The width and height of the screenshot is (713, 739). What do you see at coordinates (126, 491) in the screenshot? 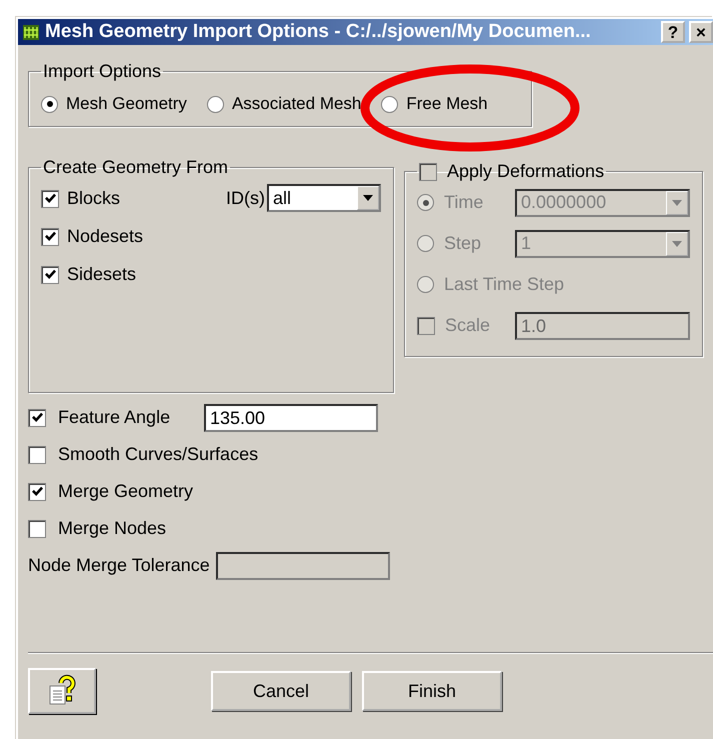
I see `checkbox-label: Merge Geometry` at bounding box center [126, 491].